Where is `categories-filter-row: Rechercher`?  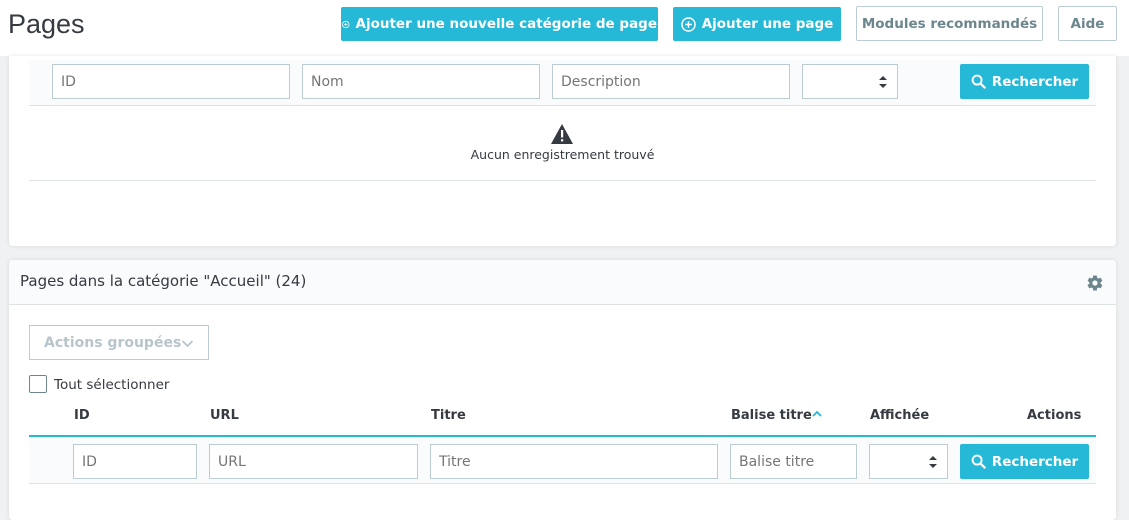
categories-filter-row: Rechercher is located at coordinates (562, 83).